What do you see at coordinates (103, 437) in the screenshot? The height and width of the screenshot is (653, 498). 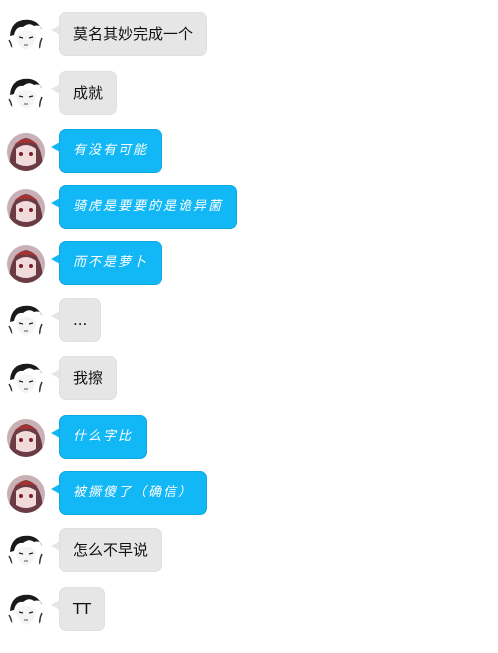 I see `message-bubble: 什么字比` at bounding box center [103, 437].